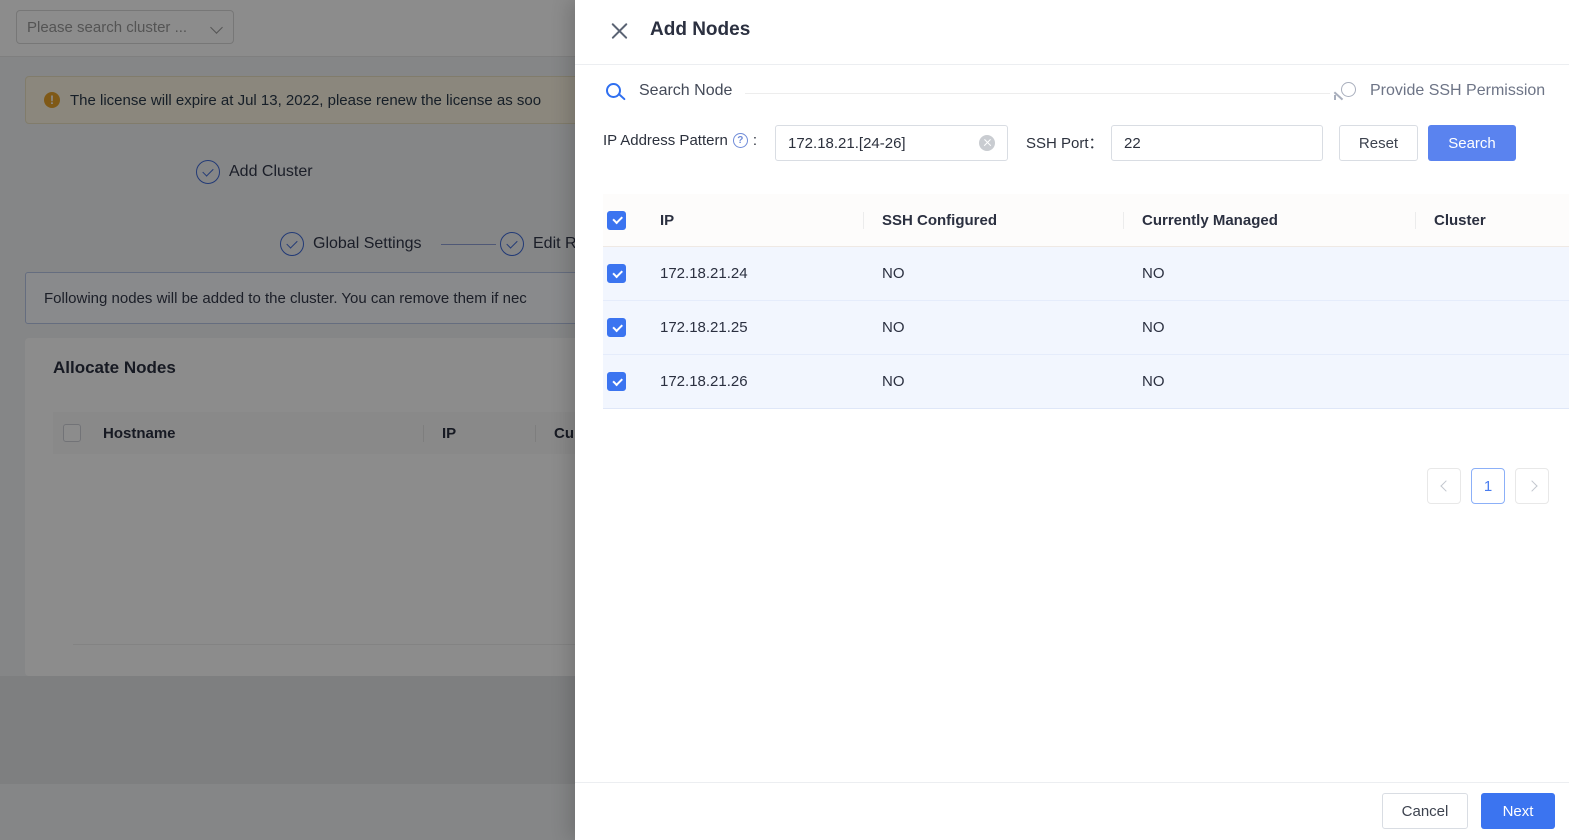 This screenshot has height=840, width=1569. I want to click on table-row: 172.18.21.25 NO NO, so click(1086, 328).